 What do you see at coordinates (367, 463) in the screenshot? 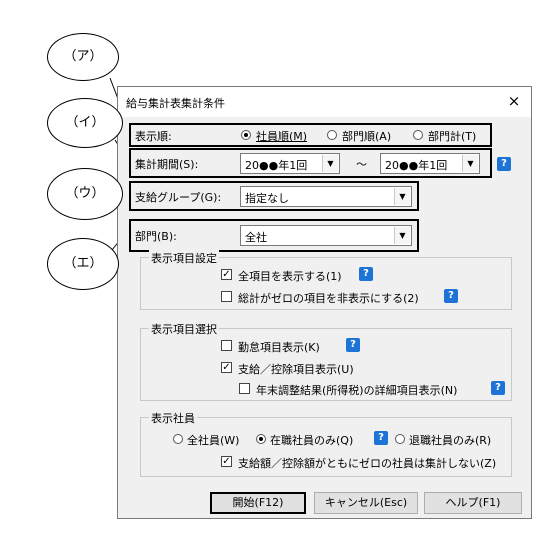
I see `exclude-zero-label: 支給額／控除額がともにゼロの社員は集計しない(Z)` at bounding box center [367, 463].